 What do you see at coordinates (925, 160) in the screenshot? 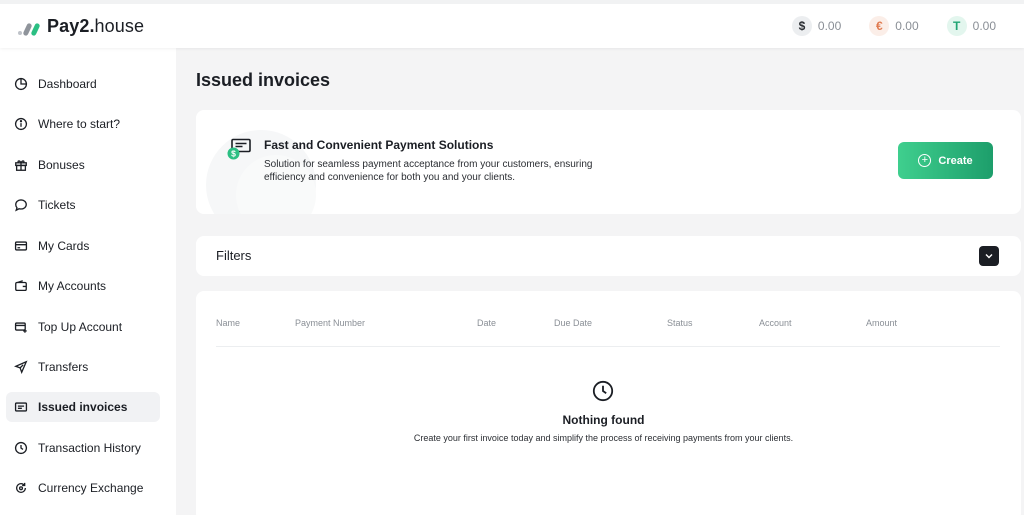
I see `plus-circle-icon: +` at bounding box center [925, 160].